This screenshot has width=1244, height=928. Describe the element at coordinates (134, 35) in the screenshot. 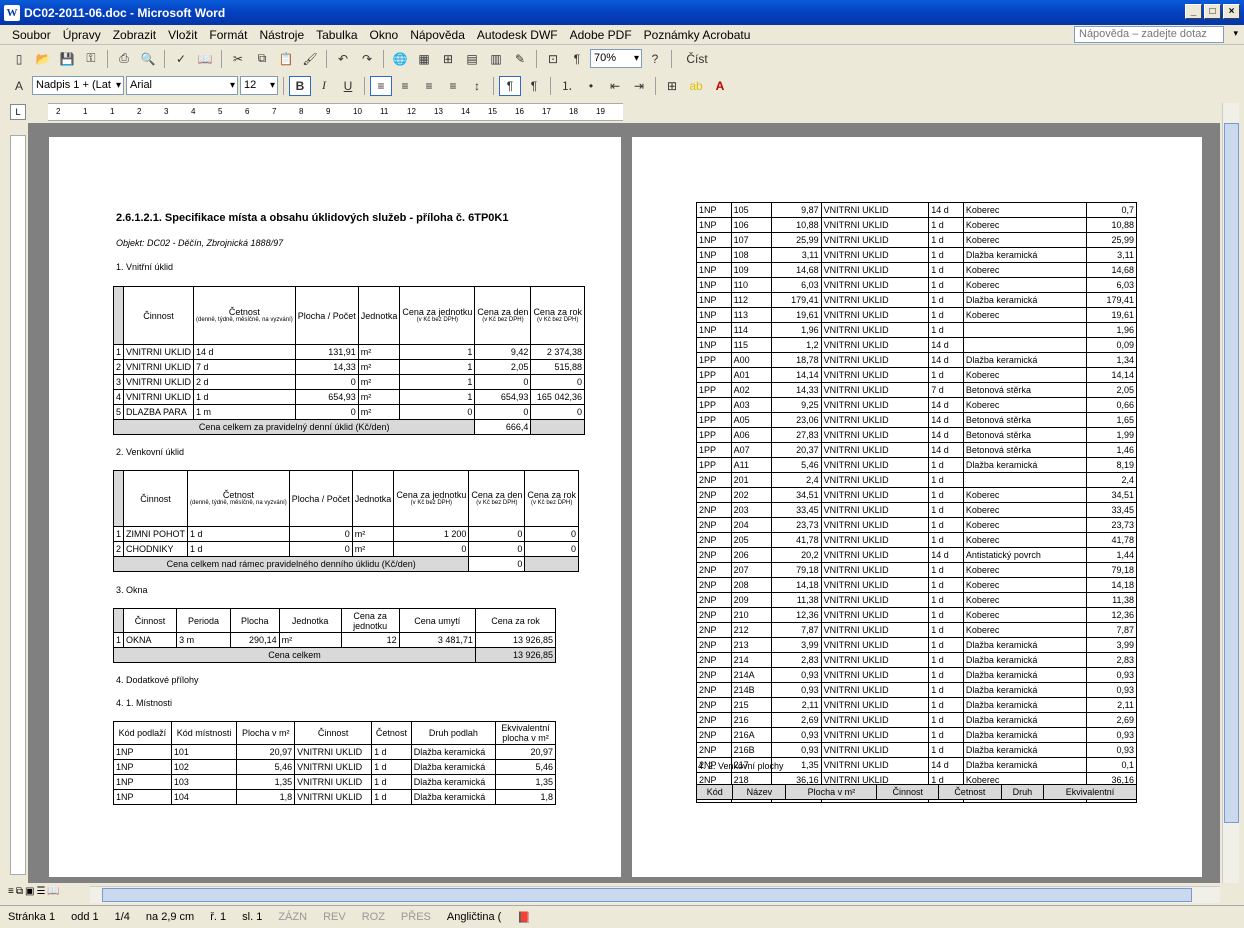

I see `menu-item: Zobrazit` at that location.